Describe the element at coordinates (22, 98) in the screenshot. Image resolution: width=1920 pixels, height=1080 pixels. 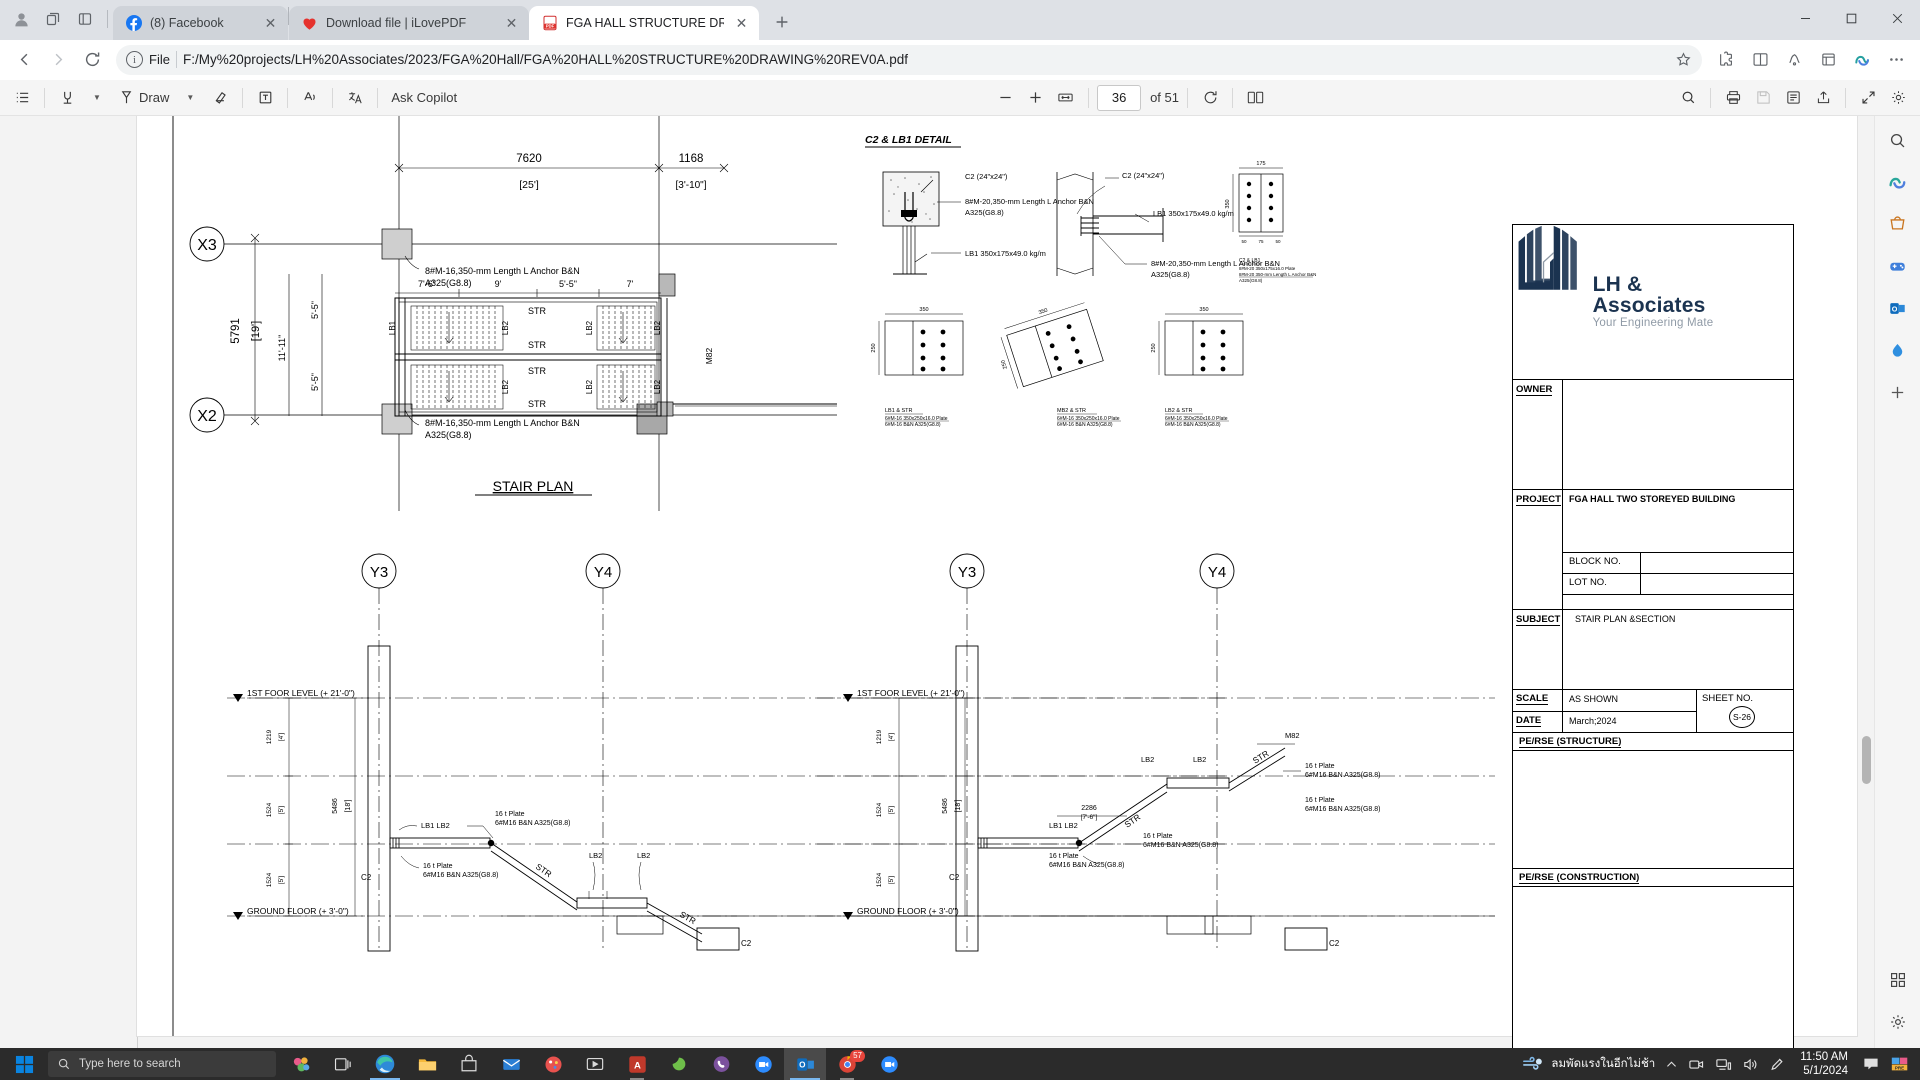
I see `table-of-contents-icon` at that location.